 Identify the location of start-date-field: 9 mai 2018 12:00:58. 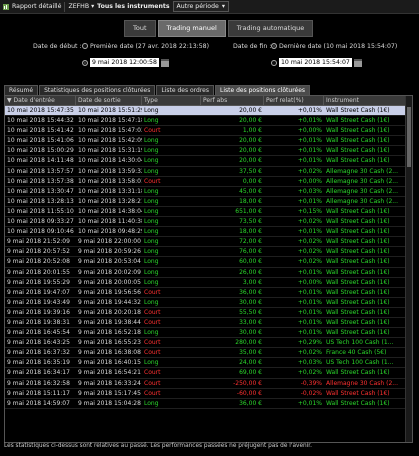
(124, 62).